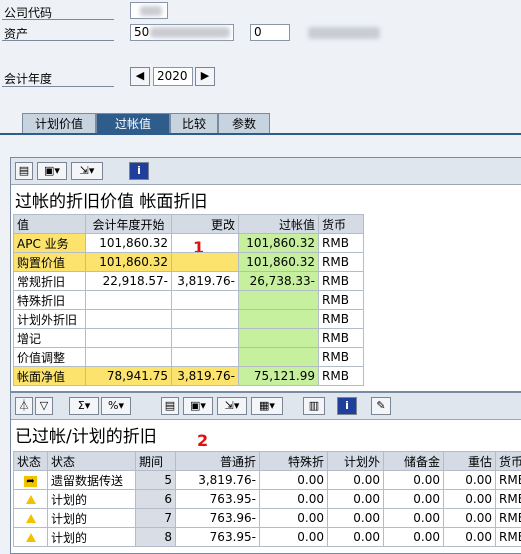  What do you see at coordinates (129, 376) in the screenshot?
I see `value-cell: 78,941.75` at bounding box center [129, 376].